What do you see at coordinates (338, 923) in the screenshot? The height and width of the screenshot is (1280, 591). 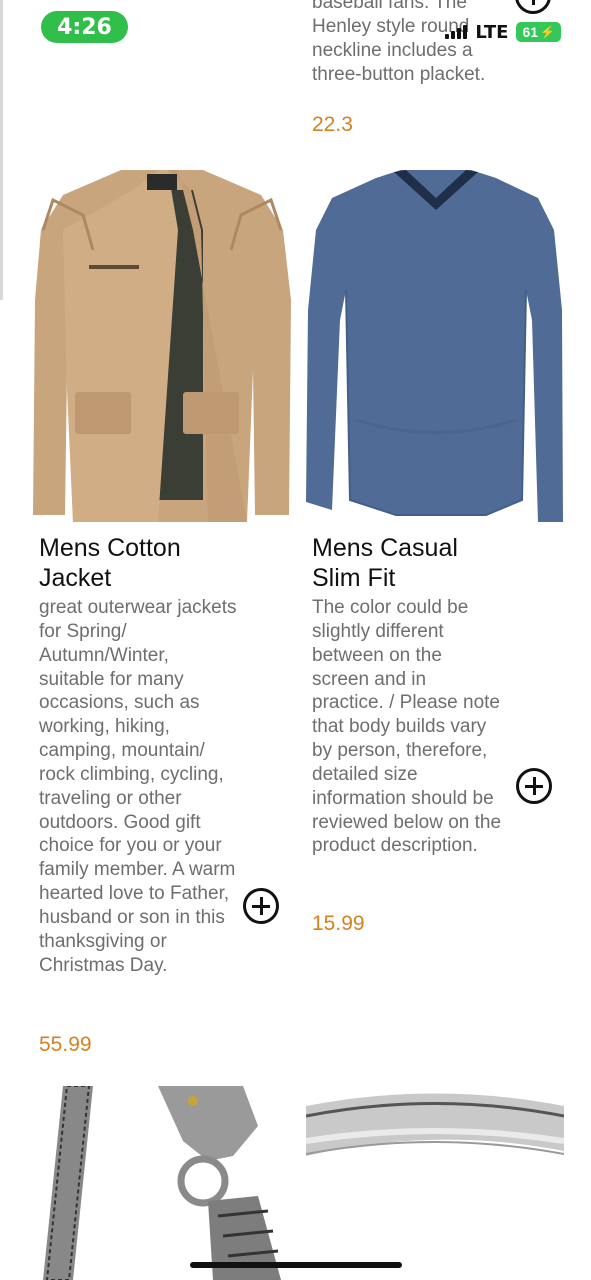 I see `product-price: 15.99` at bounding box center [338, 923].